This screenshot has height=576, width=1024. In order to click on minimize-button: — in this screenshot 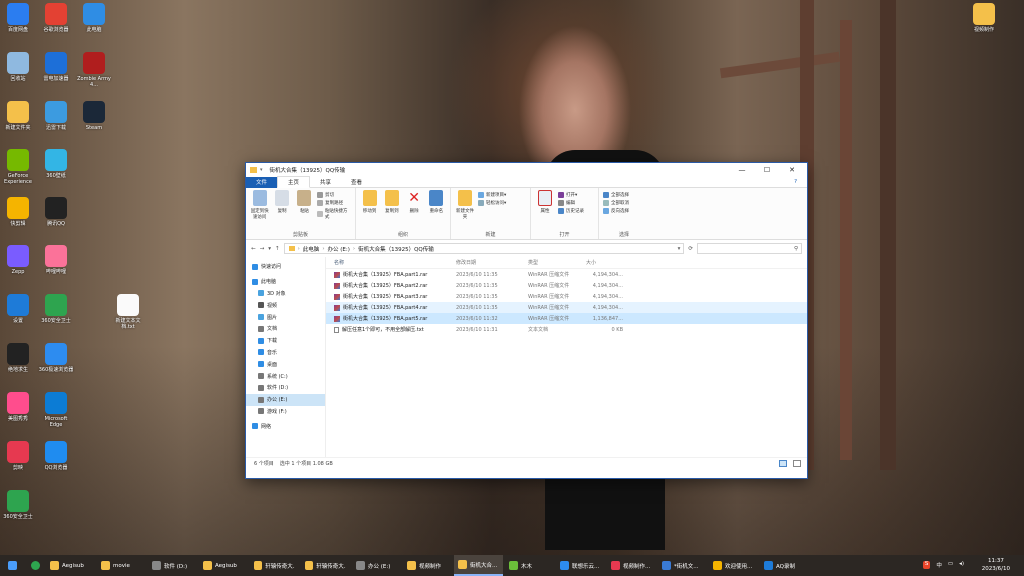, I will do `click(742, 170)`.